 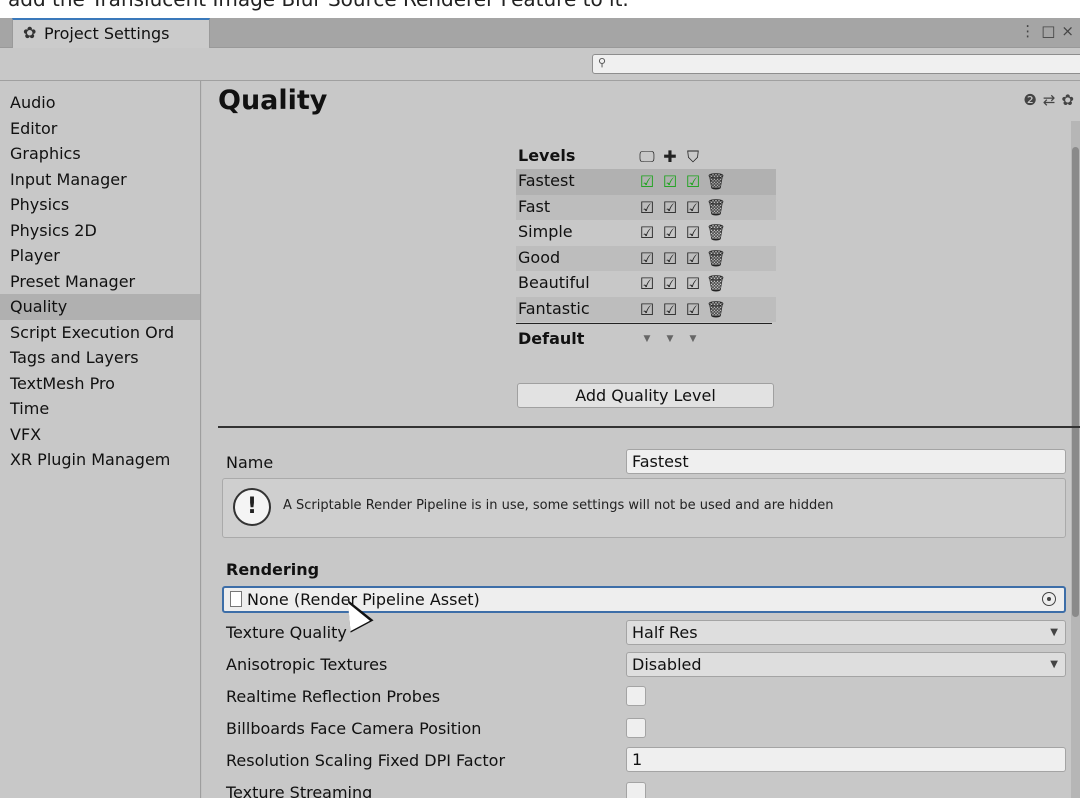 I want to click on level-name: Good, so click(x=539, y=257).